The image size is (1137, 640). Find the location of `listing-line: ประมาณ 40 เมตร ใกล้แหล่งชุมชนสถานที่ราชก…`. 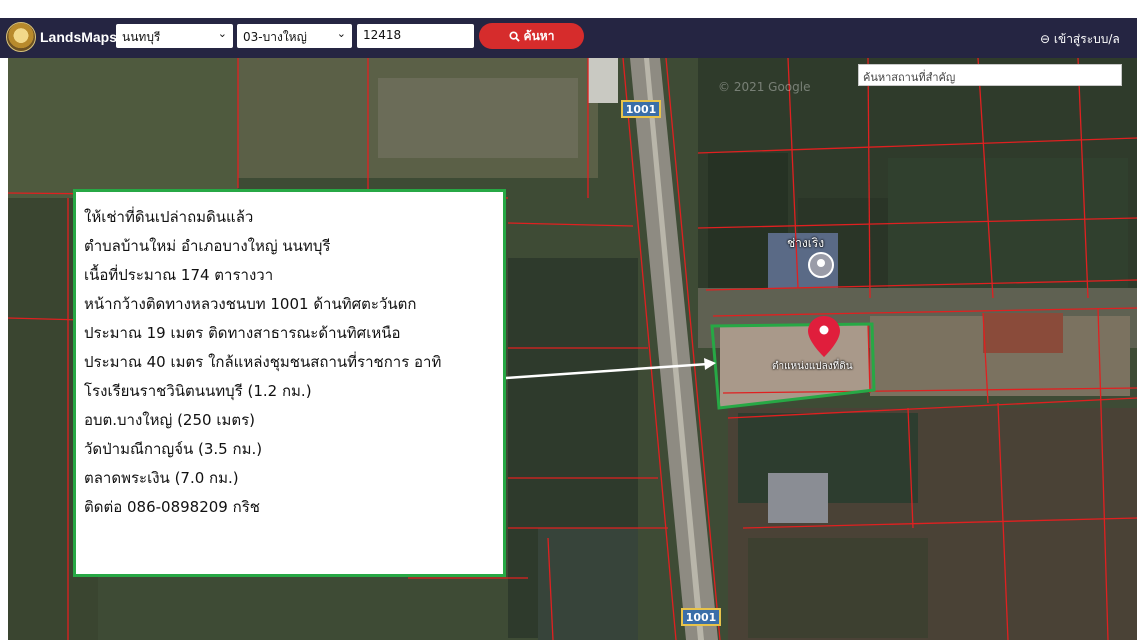

listing-line: ประมาณ 40 เมตร ใกล้แหล่งชุมชนสถานที่ราชก… is located at coordinates (263, 362).